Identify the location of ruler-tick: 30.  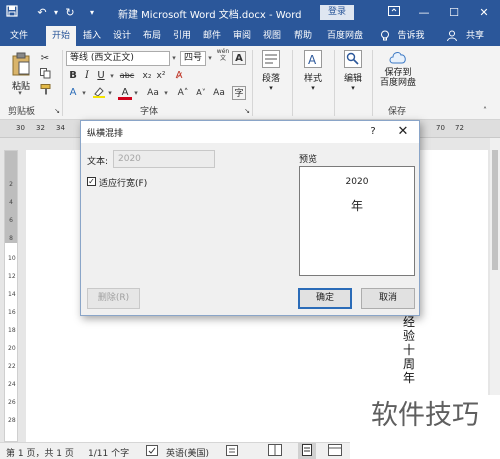
(20, 128).